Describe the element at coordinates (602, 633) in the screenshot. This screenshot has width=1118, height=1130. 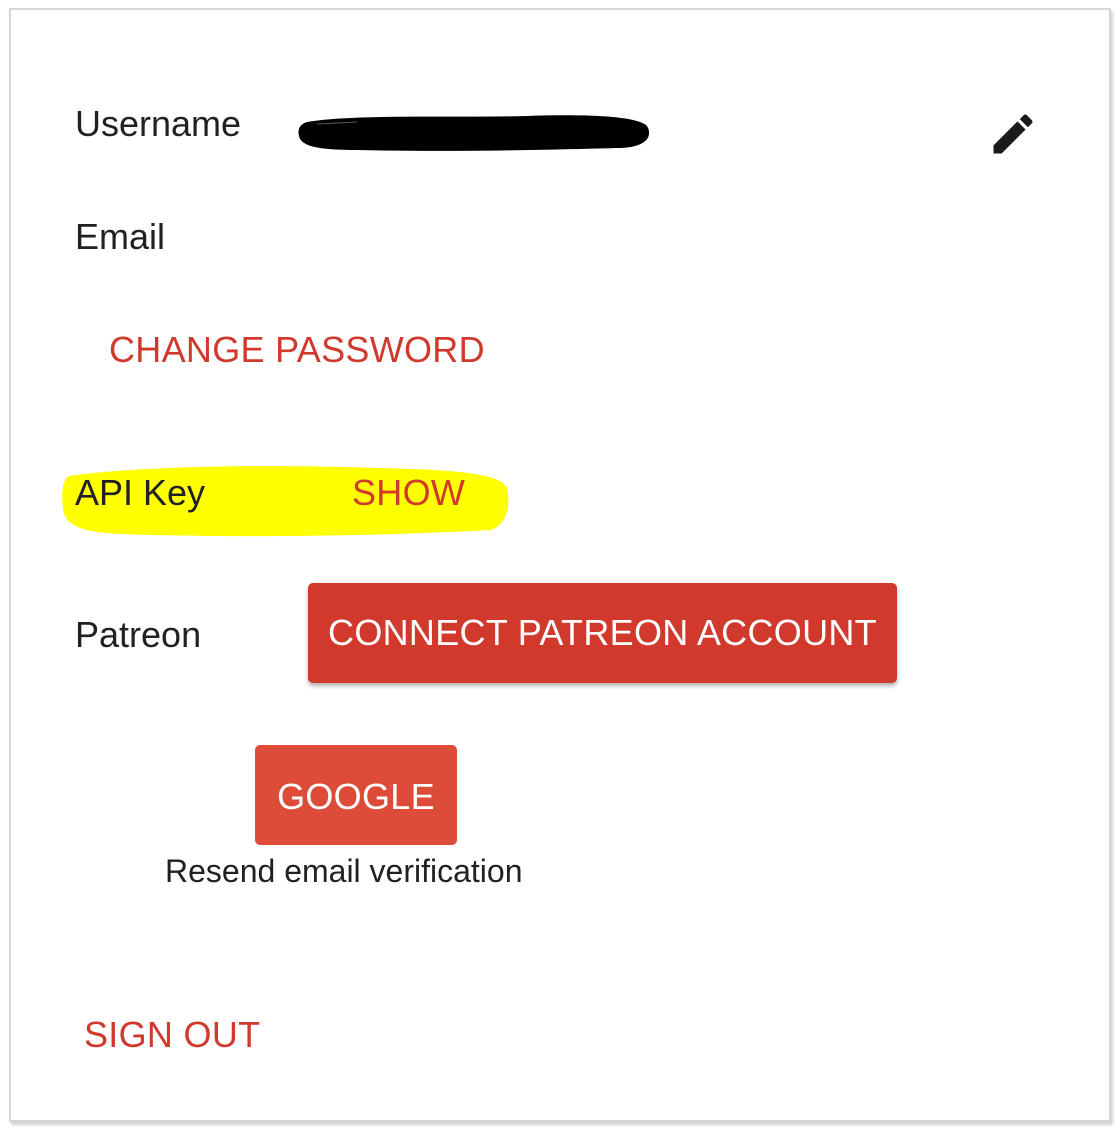
I see `connect-patreon-button: CONNECT PATREON ACCOUNT` at that location.